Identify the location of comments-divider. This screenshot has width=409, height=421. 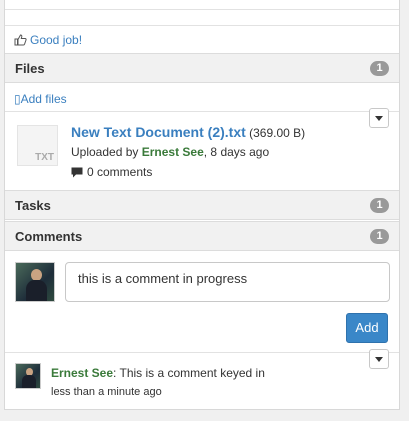
(202, 352).